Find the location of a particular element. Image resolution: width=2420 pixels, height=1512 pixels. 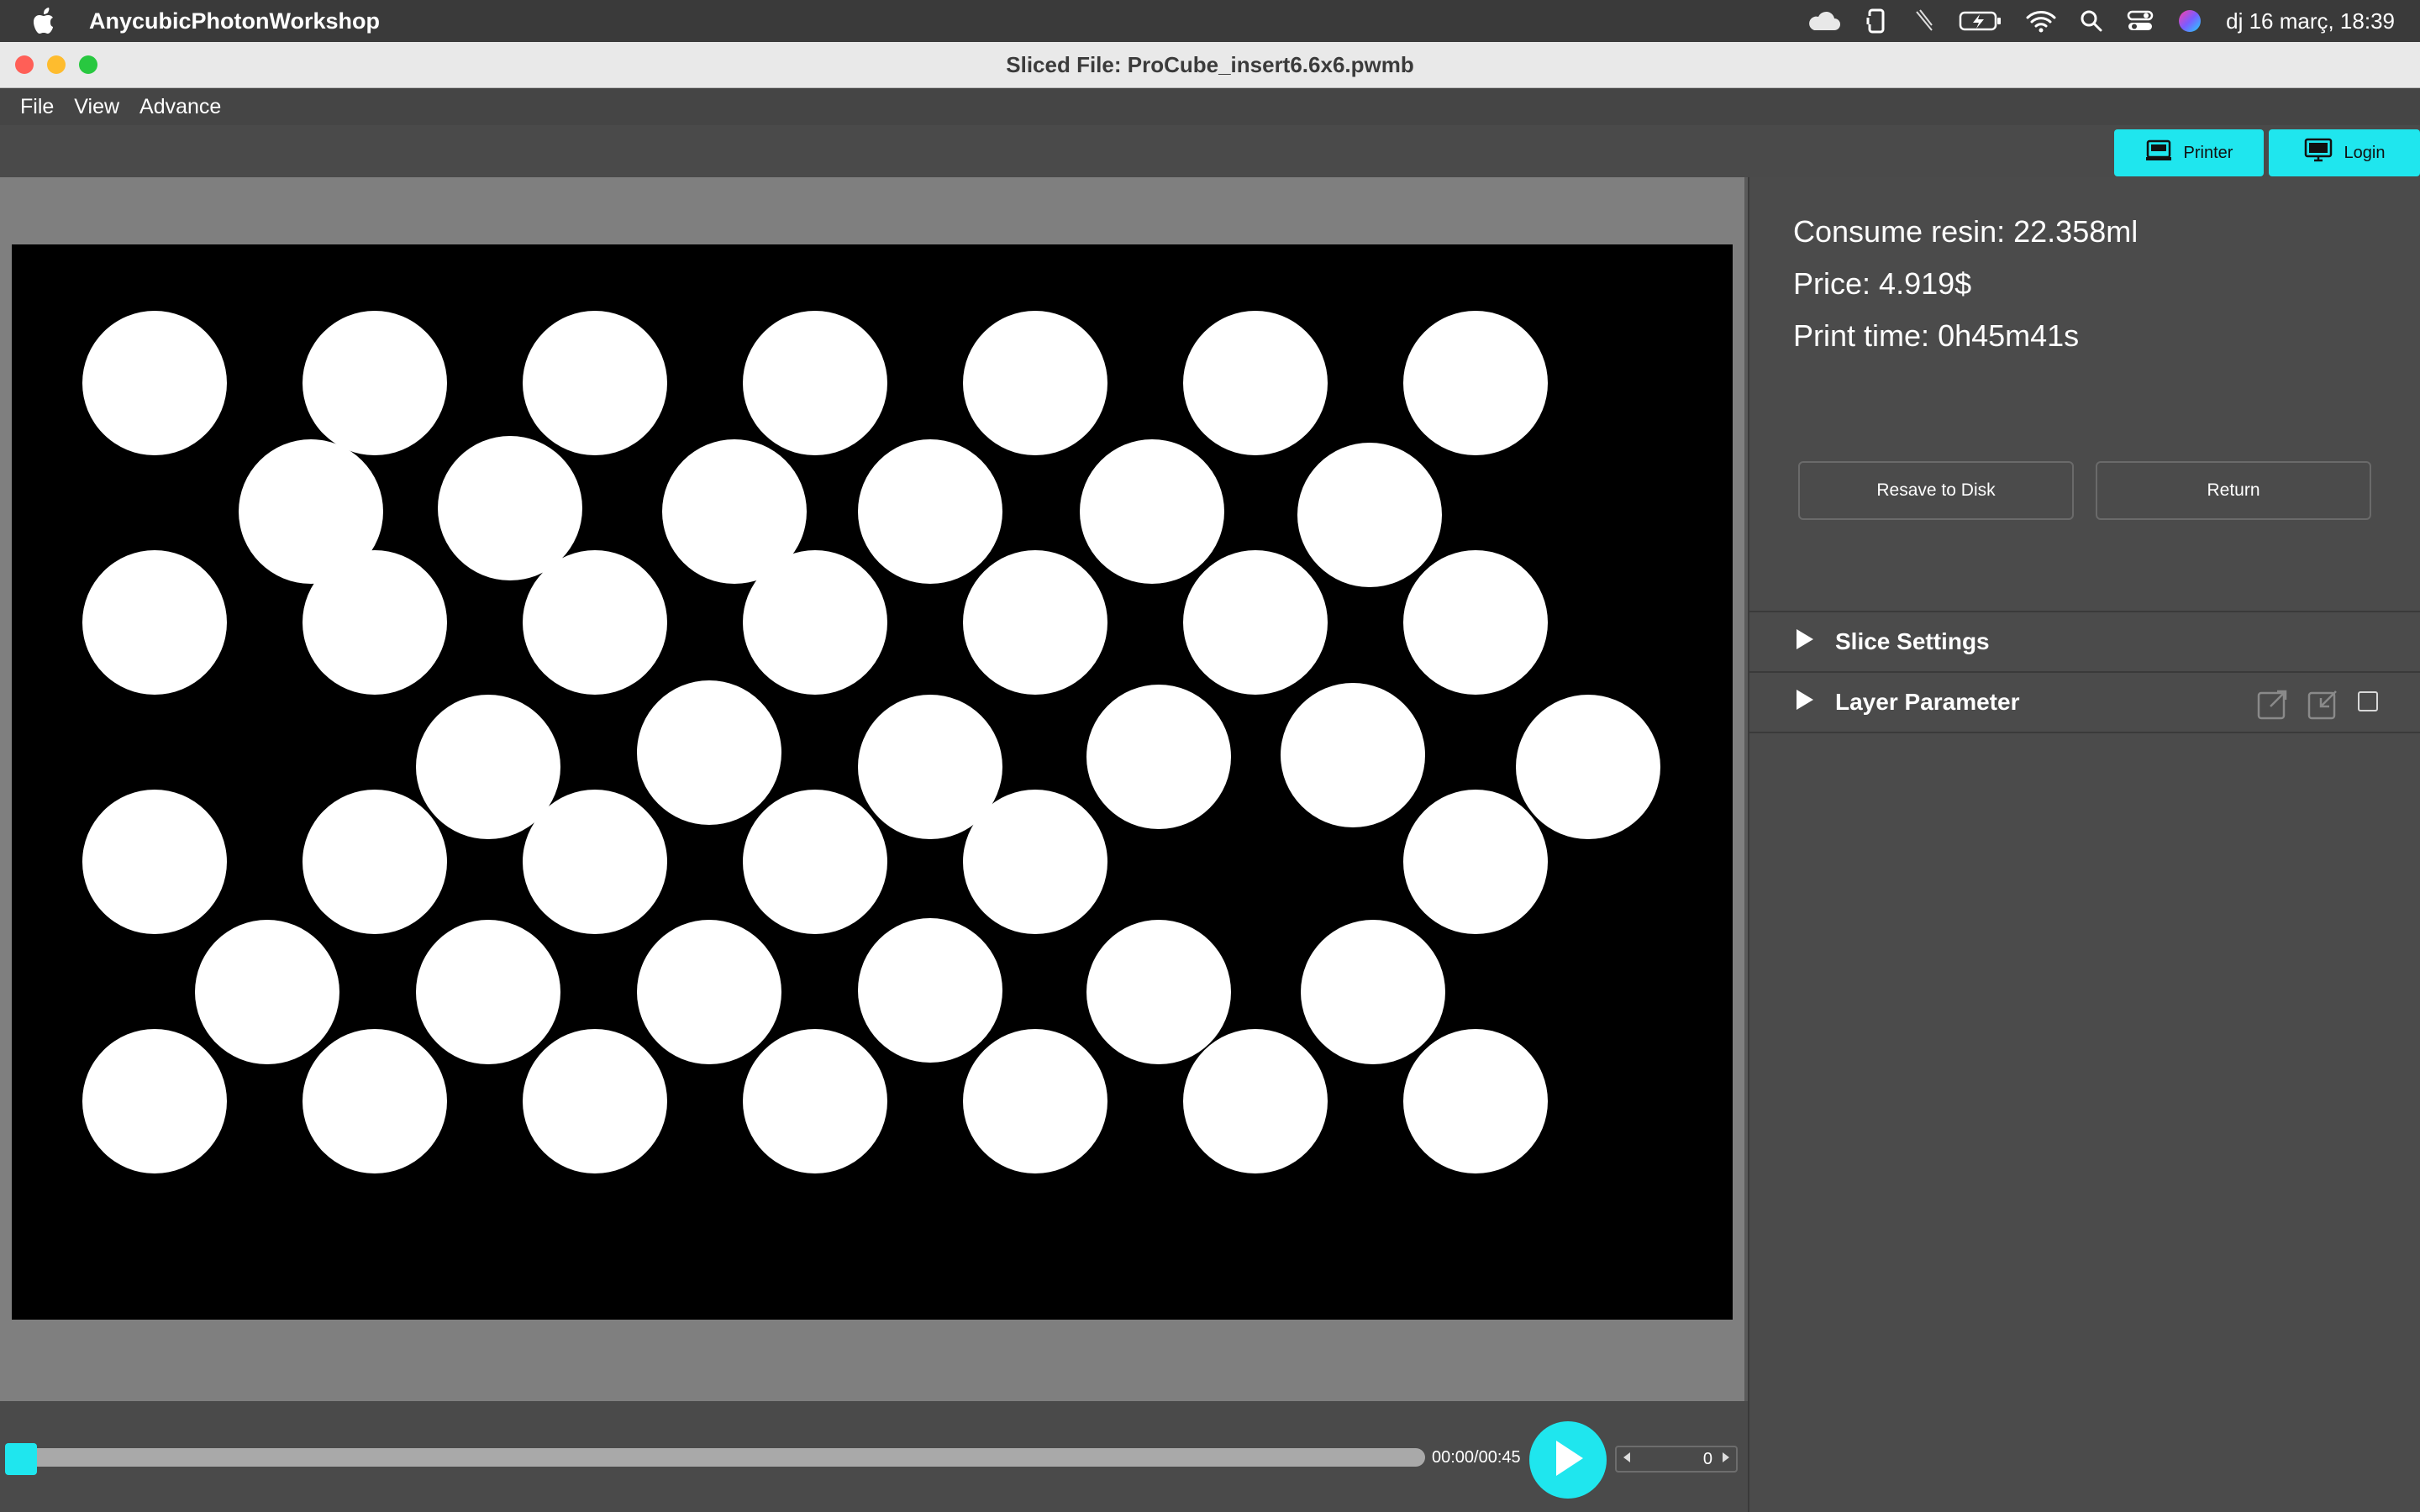

layer-slider-thumb is located at coordinates (21, 1459).